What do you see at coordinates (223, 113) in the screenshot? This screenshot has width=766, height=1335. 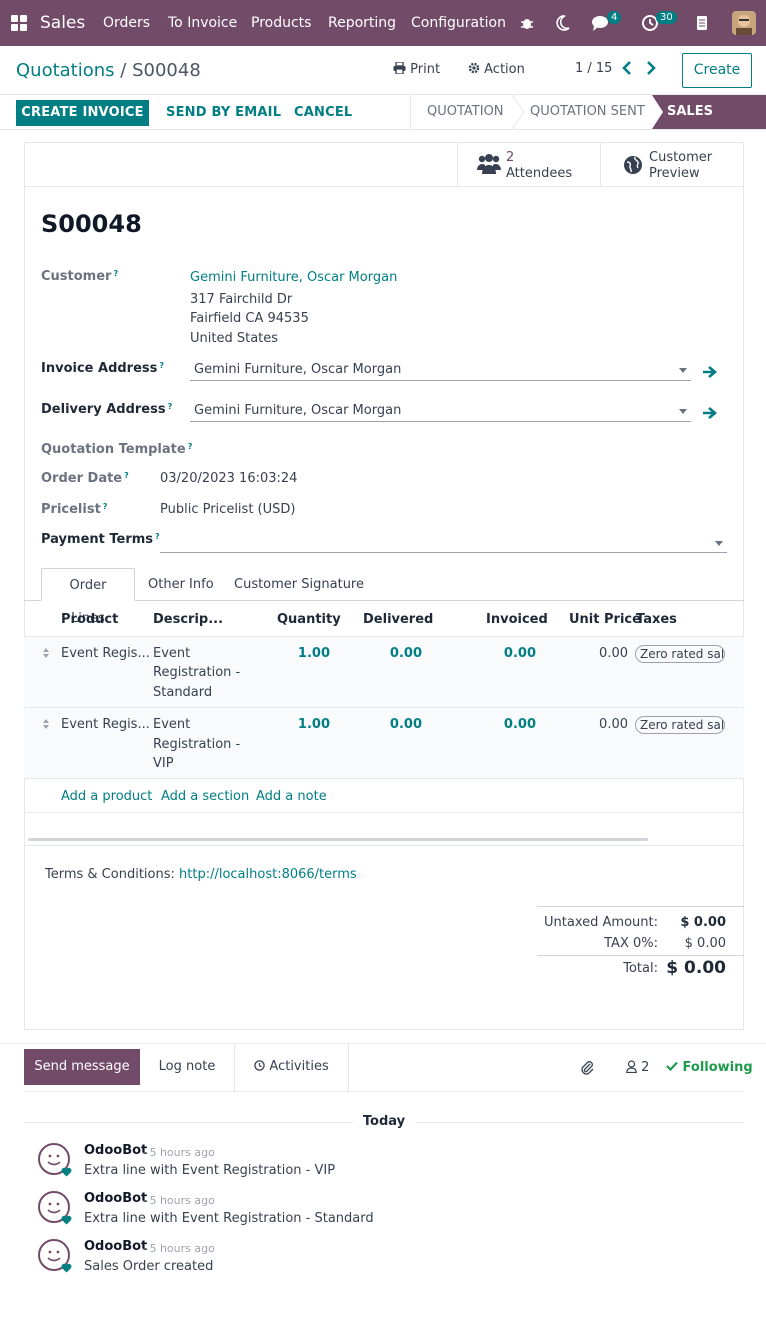 I see `send-by-email-button: SEND BY EMAIL` at bounding box center [223, 113].